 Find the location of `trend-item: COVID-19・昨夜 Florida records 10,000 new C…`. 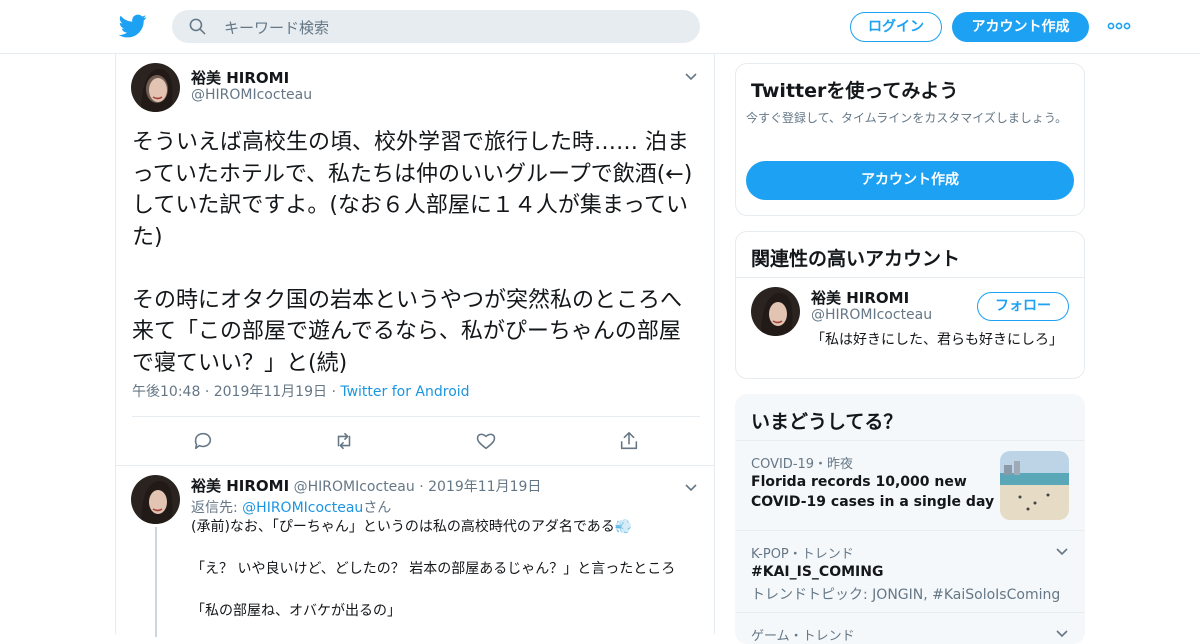

trend-item: COVID-19・昨夜 Florida records 10,000 new C… is located at coordinates (910, 485).